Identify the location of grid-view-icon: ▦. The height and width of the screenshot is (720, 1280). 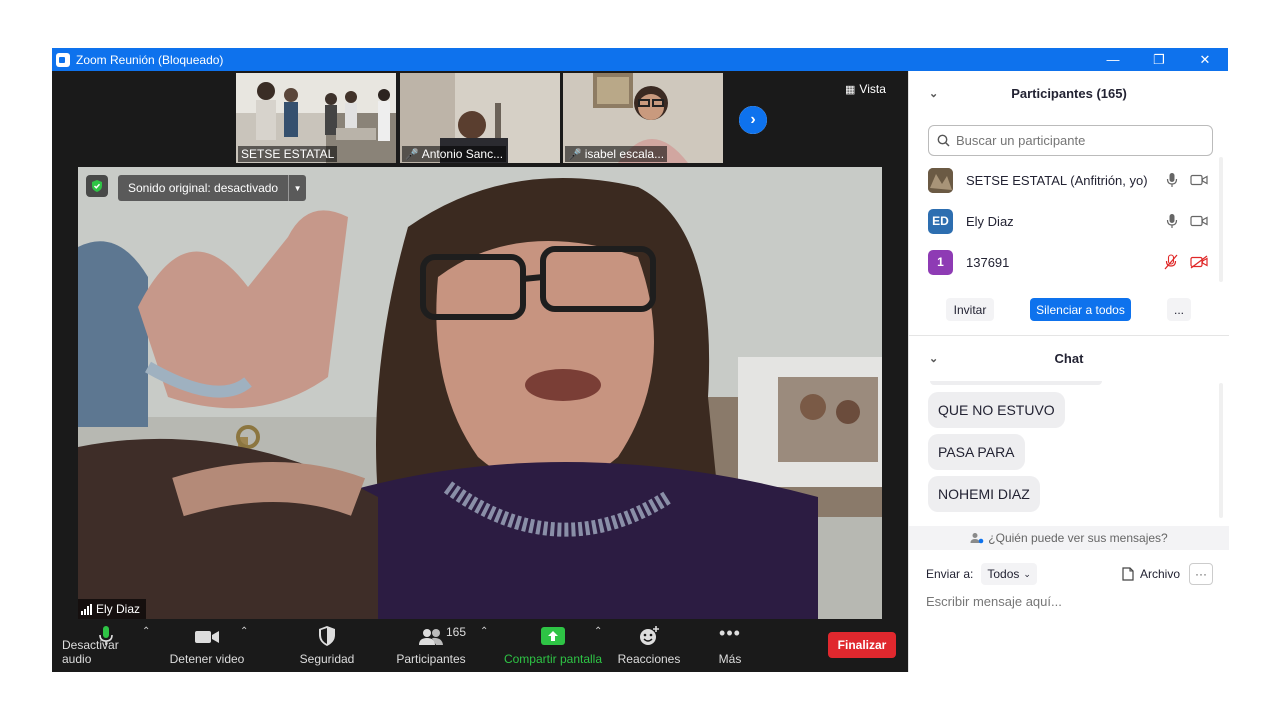
(850, 89).